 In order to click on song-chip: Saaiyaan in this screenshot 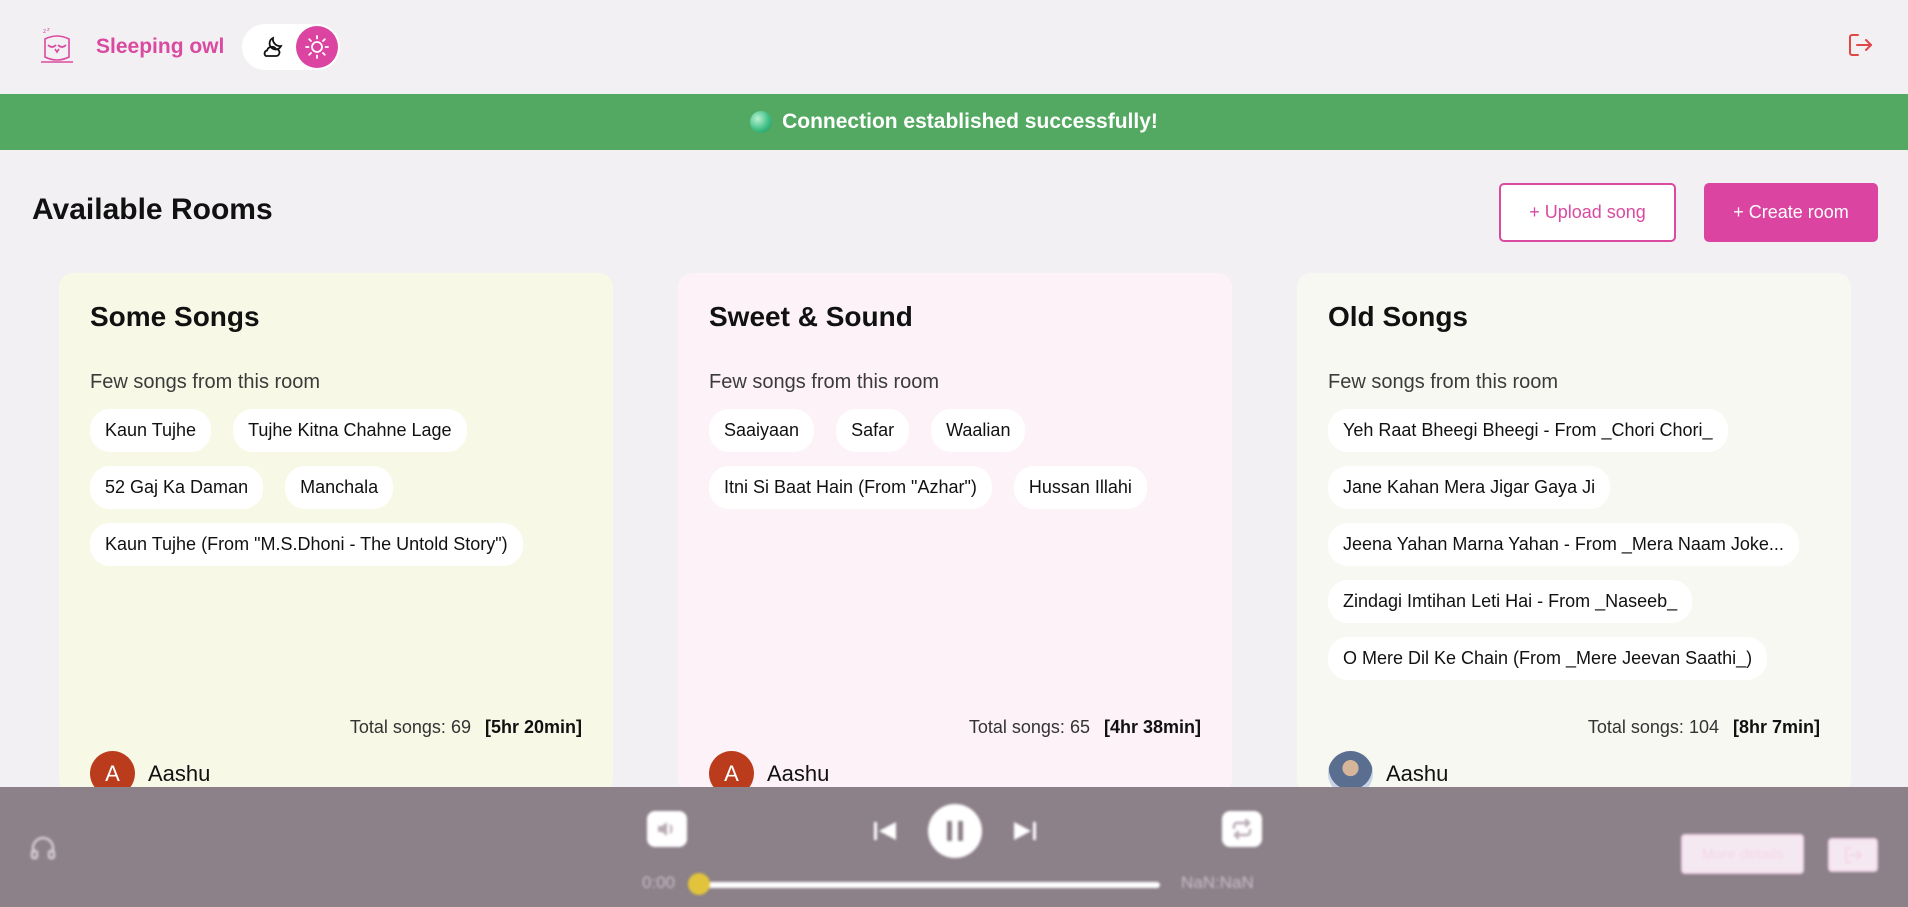, I will do `click(762, 430)`.